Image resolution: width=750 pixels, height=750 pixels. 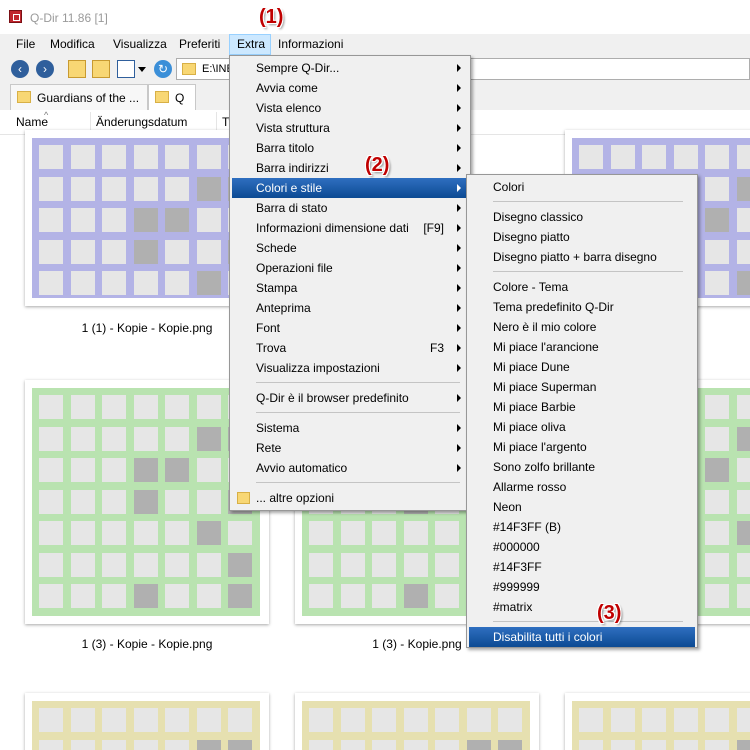 I want to click on extra-menu-item-9: Schede, so click(x=350, y=248).